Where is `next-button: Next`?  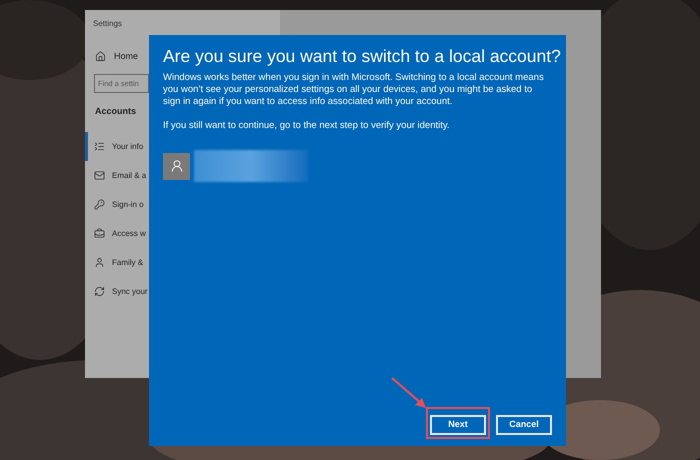
next-button: Next is located at coordinates (458, 424).